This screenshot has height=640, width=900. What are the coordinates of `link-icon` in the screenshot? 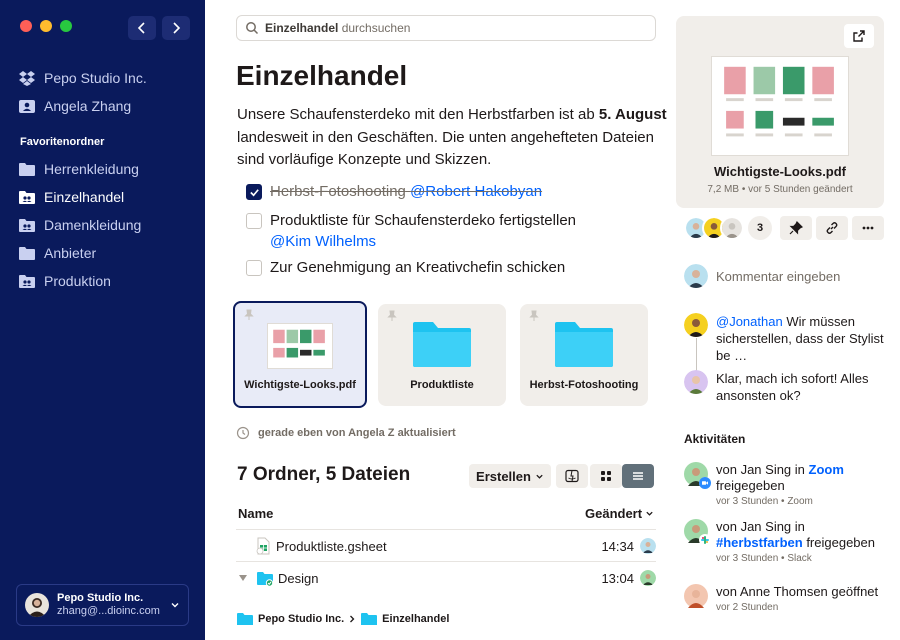 It's located at (832, 228).